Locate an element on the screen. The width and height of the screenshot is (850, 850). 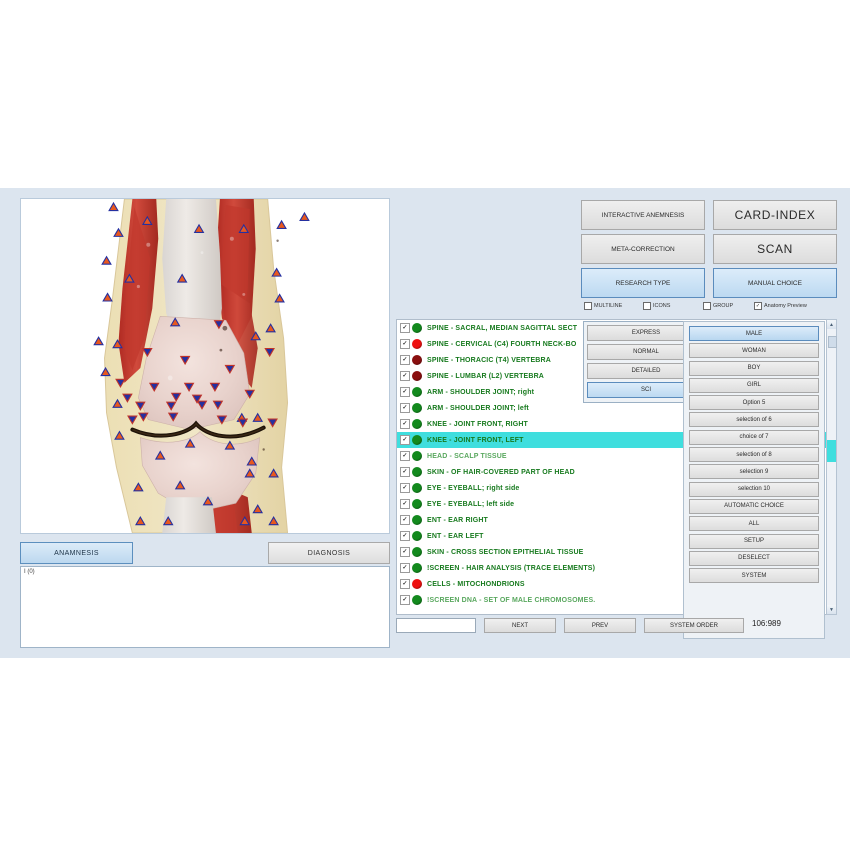
choice-button-deselect: DESELECT is located at coordinates (754, 558).